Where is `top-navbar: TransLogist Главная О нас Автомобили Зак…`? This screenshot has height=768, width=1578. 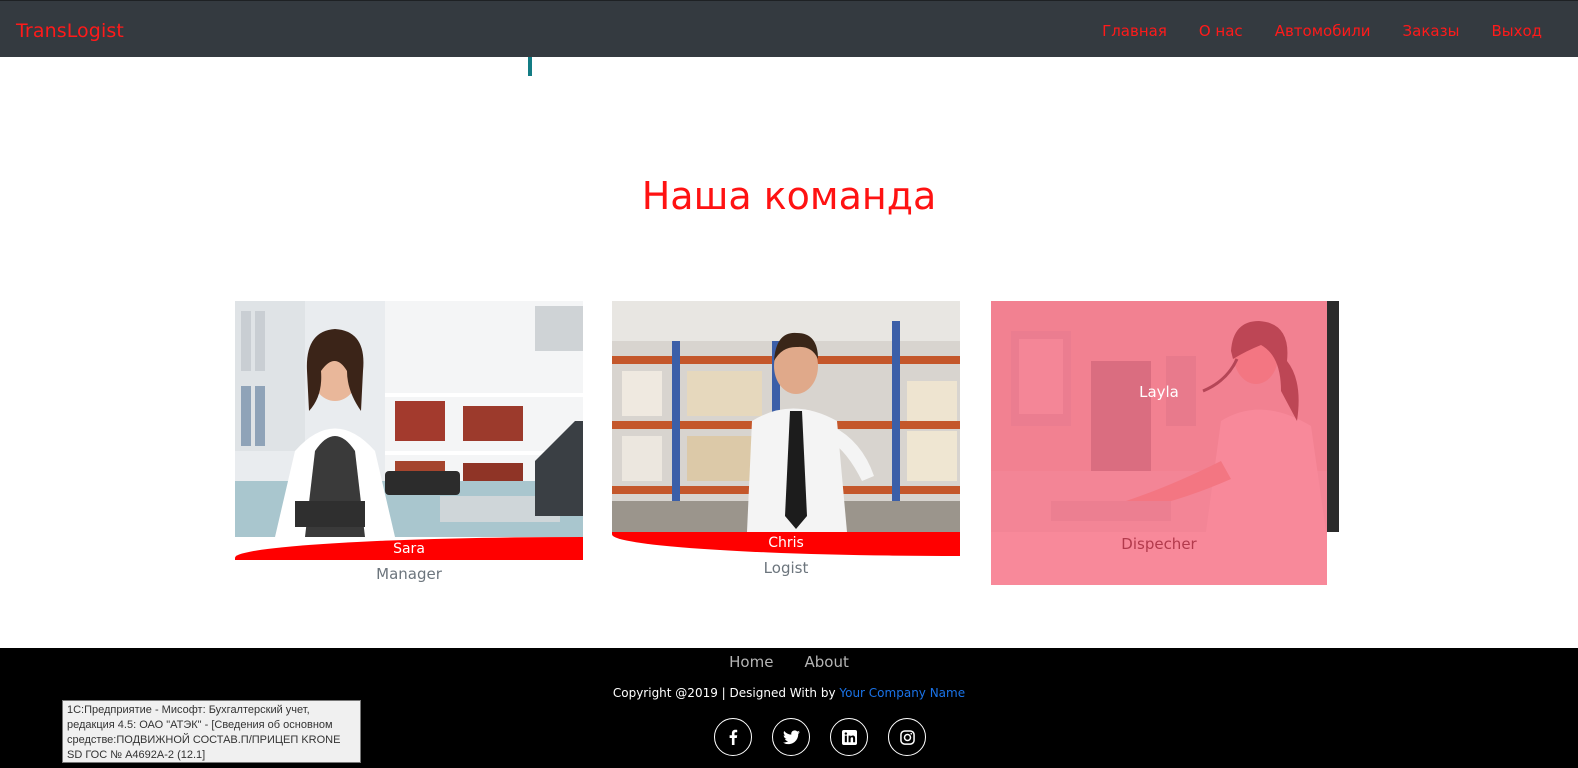 top-navbar: TransLogist Главная О нас Автомобили Зак… is located at coordinates (789, 28).